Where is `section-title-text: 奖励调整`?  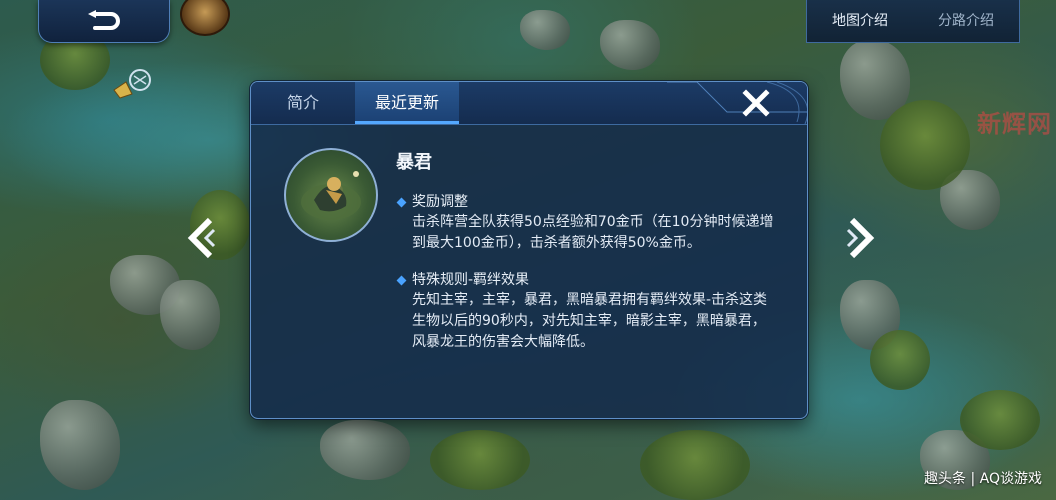
section-title-text: 奖励调整 is located at coordinates (440, 202).